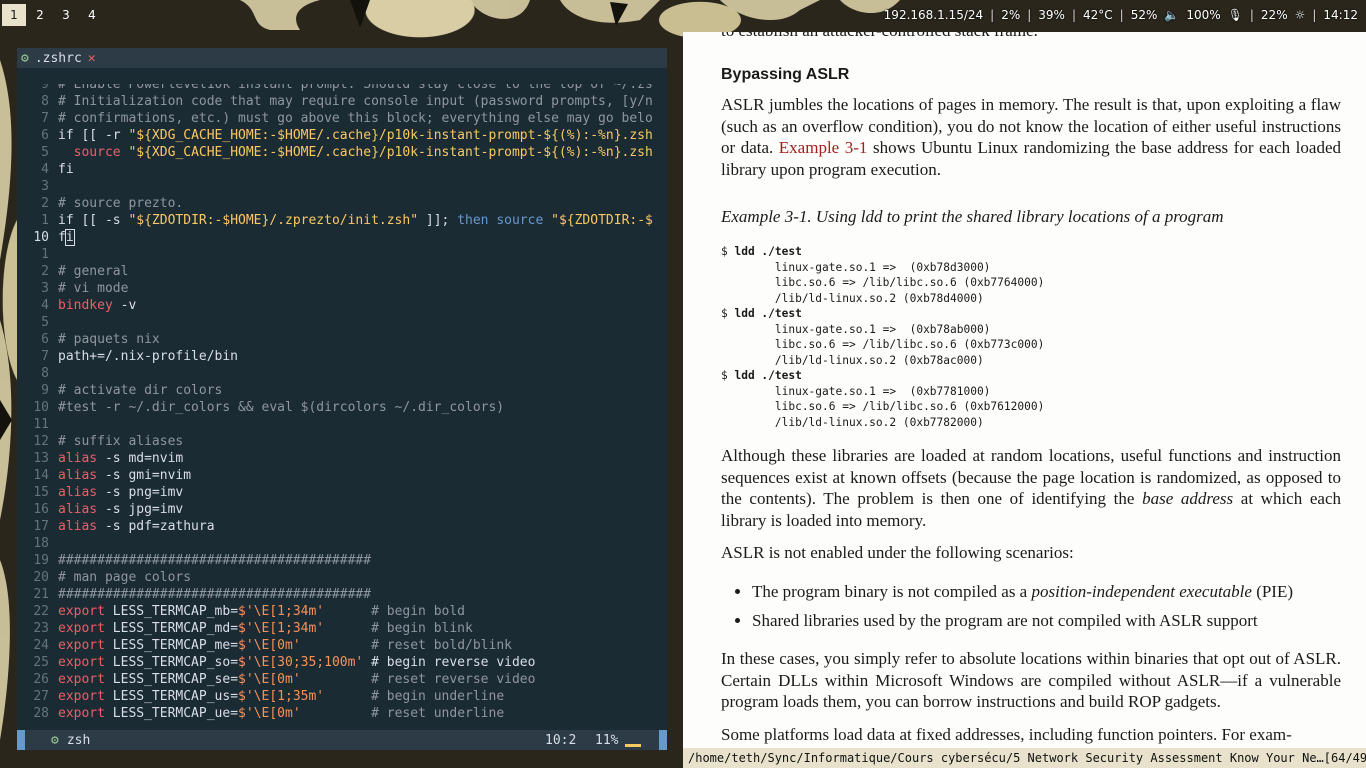  What do you see at coordinates (97, 305) in the screenshot?
I see `line-text: bindkey -v` at bounding box center [97, 305].